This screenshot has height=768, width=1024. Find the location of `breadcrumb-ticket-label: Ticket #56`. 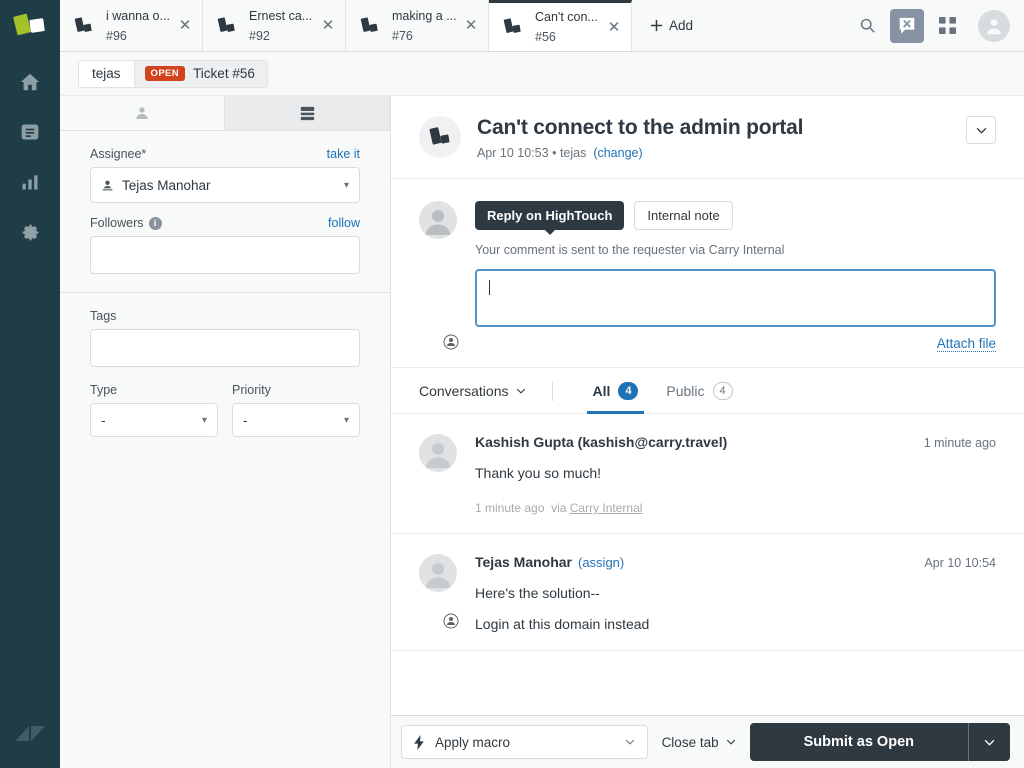

breadcrumb-ticket-label: Ticket #56 is located at coordinates (224, 73).